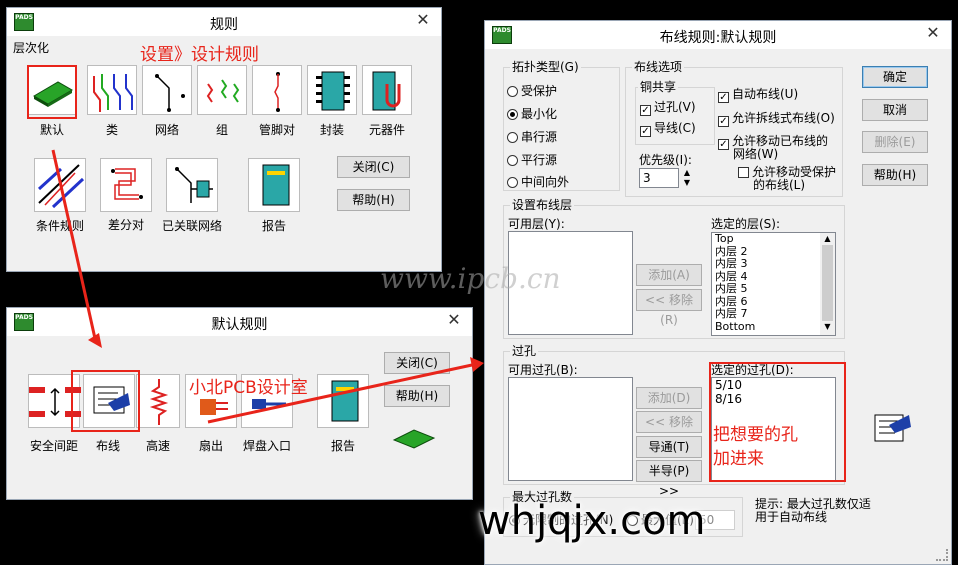 Image resolution: width=958 pixels, height=565 pixels. Describe the element at coordinates (669, 283) in the screenshot. I see `layer-add-button: 添加(A) >>` at that location.